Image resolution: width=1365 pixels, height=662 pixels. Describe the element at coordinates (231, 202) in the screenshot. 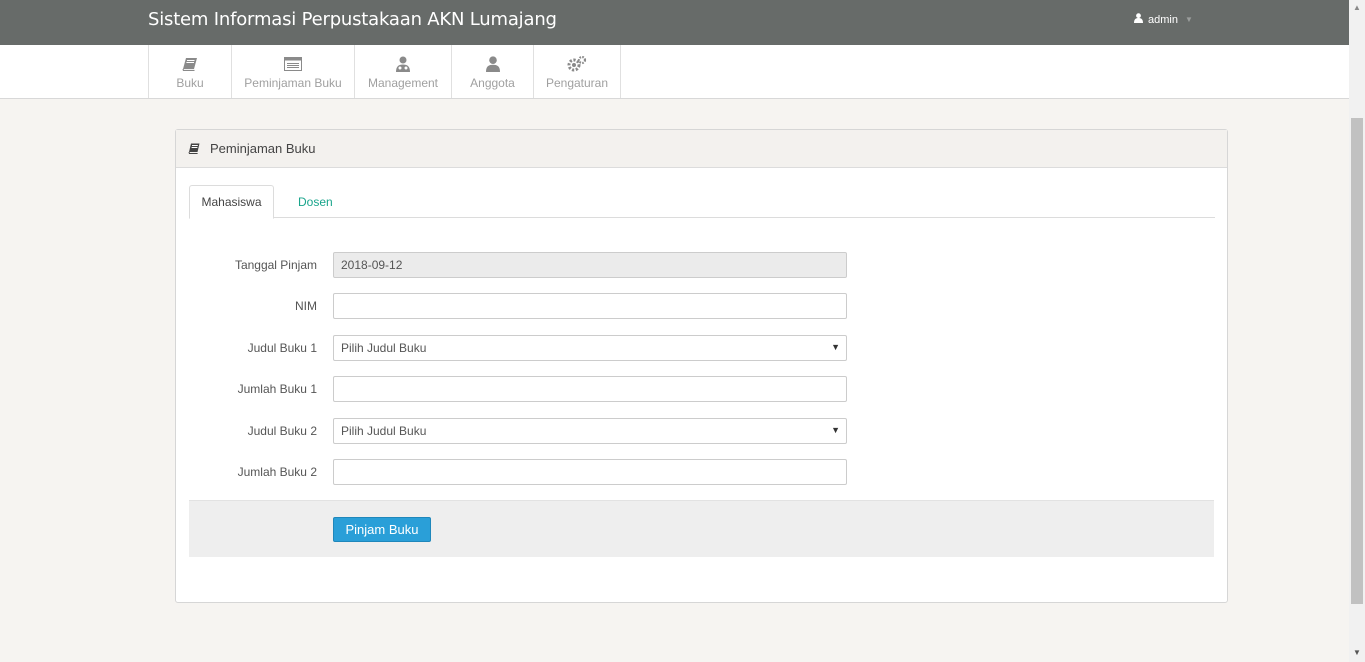

I see `tab-mahasiswa: Mahasiswa` at that location.